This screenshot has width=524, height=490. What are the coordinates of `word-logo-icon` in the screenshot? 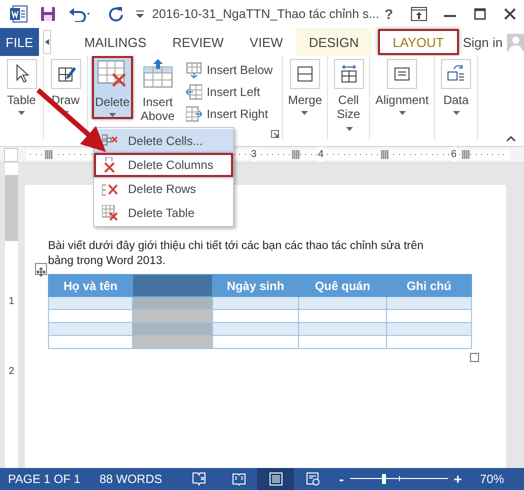 It's located at (19, 14).